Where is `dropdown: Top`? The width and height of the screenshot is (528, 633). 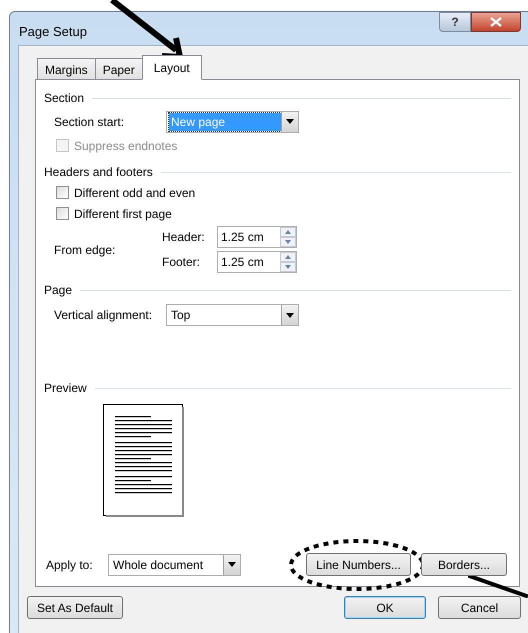 dropdown: Top is located at coordinates (232, 315).